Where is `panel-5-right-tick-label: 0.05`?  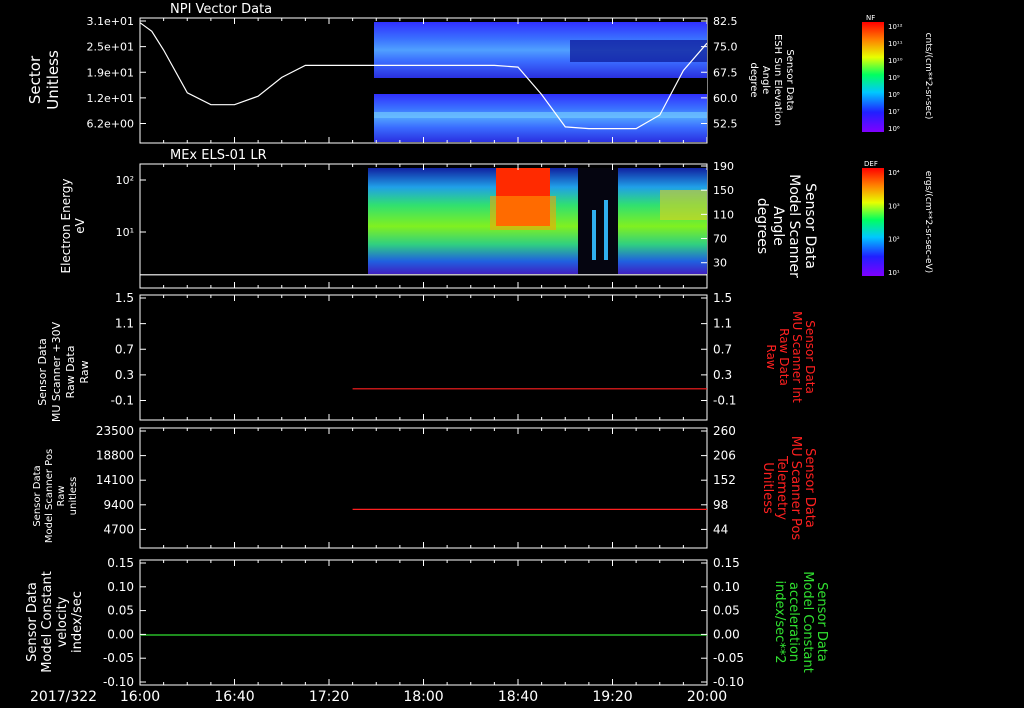
panel-5-right-tick-label: 0.05 is located at coordinates (726, 611).